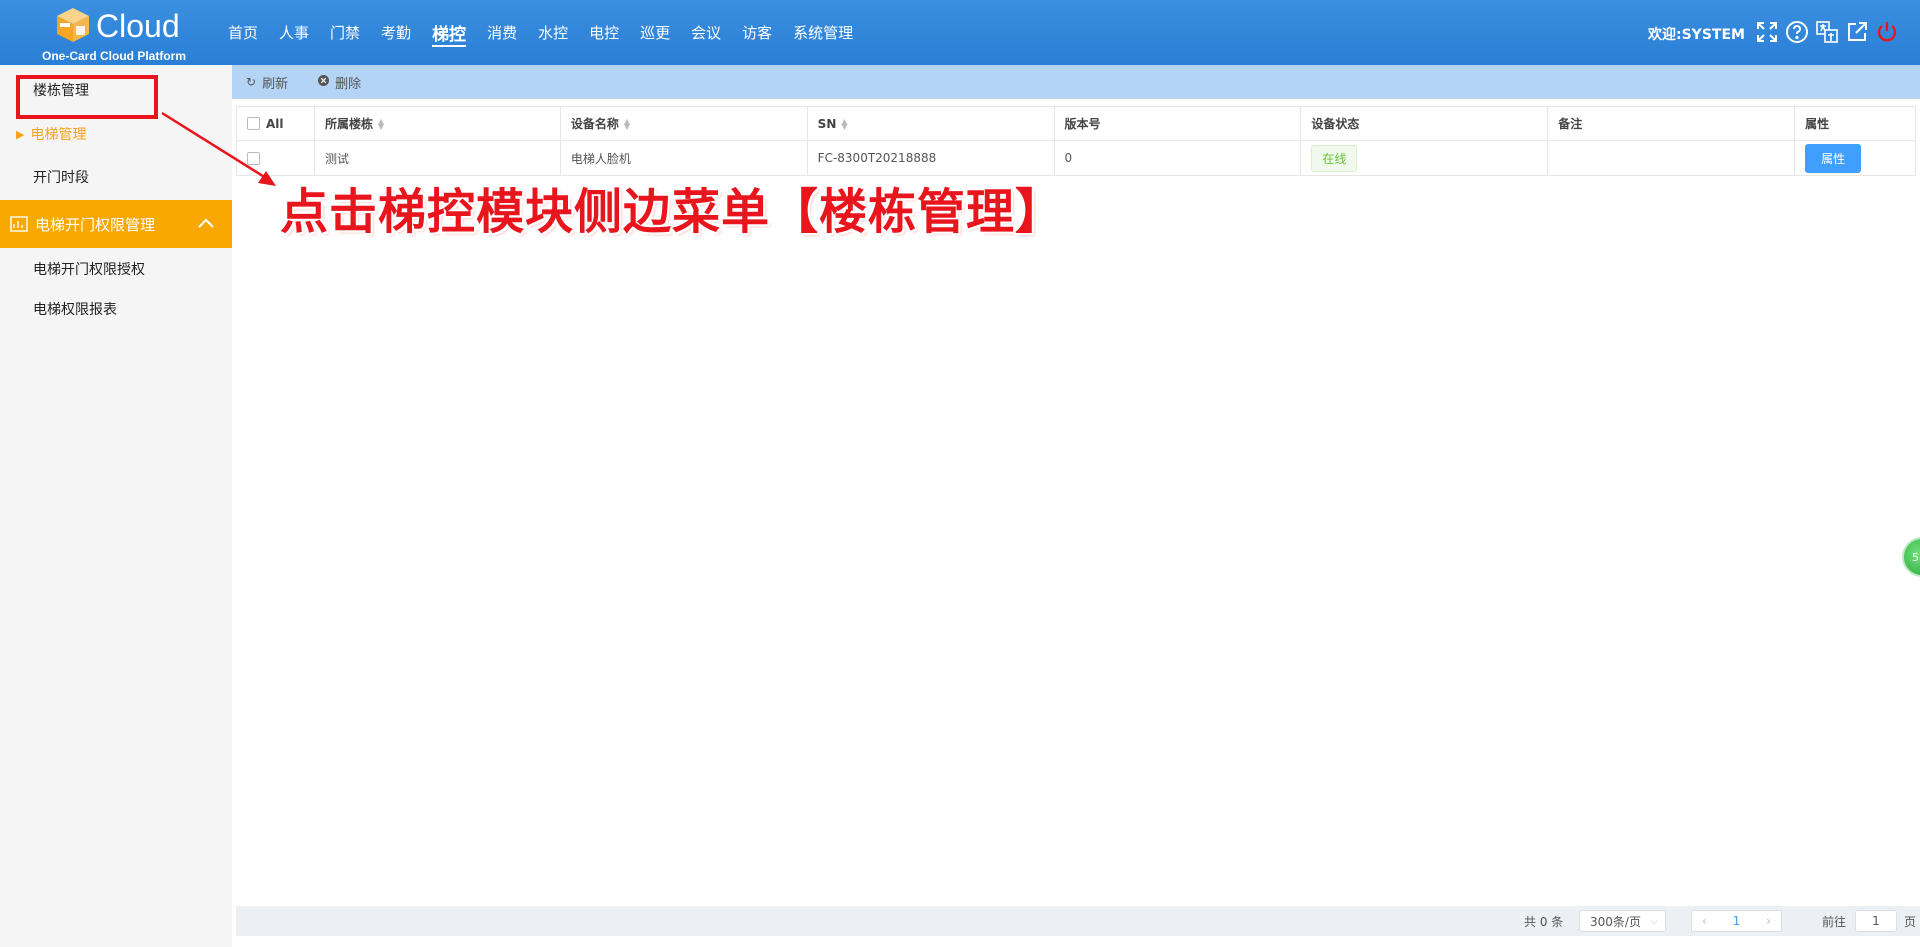 Image resolution: width=1920 pixels, height=947 pixels. I want to click on sidebar-item-label: 开门时段, so click(61, 178).